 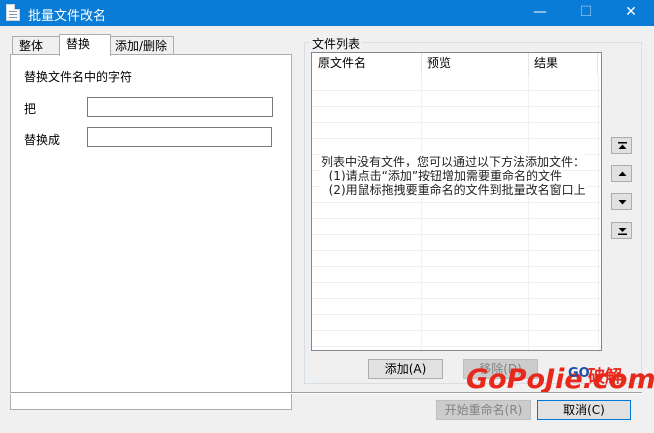 I want to click on tab-add-delete: 添加/删除, so click(x=142, y=46).